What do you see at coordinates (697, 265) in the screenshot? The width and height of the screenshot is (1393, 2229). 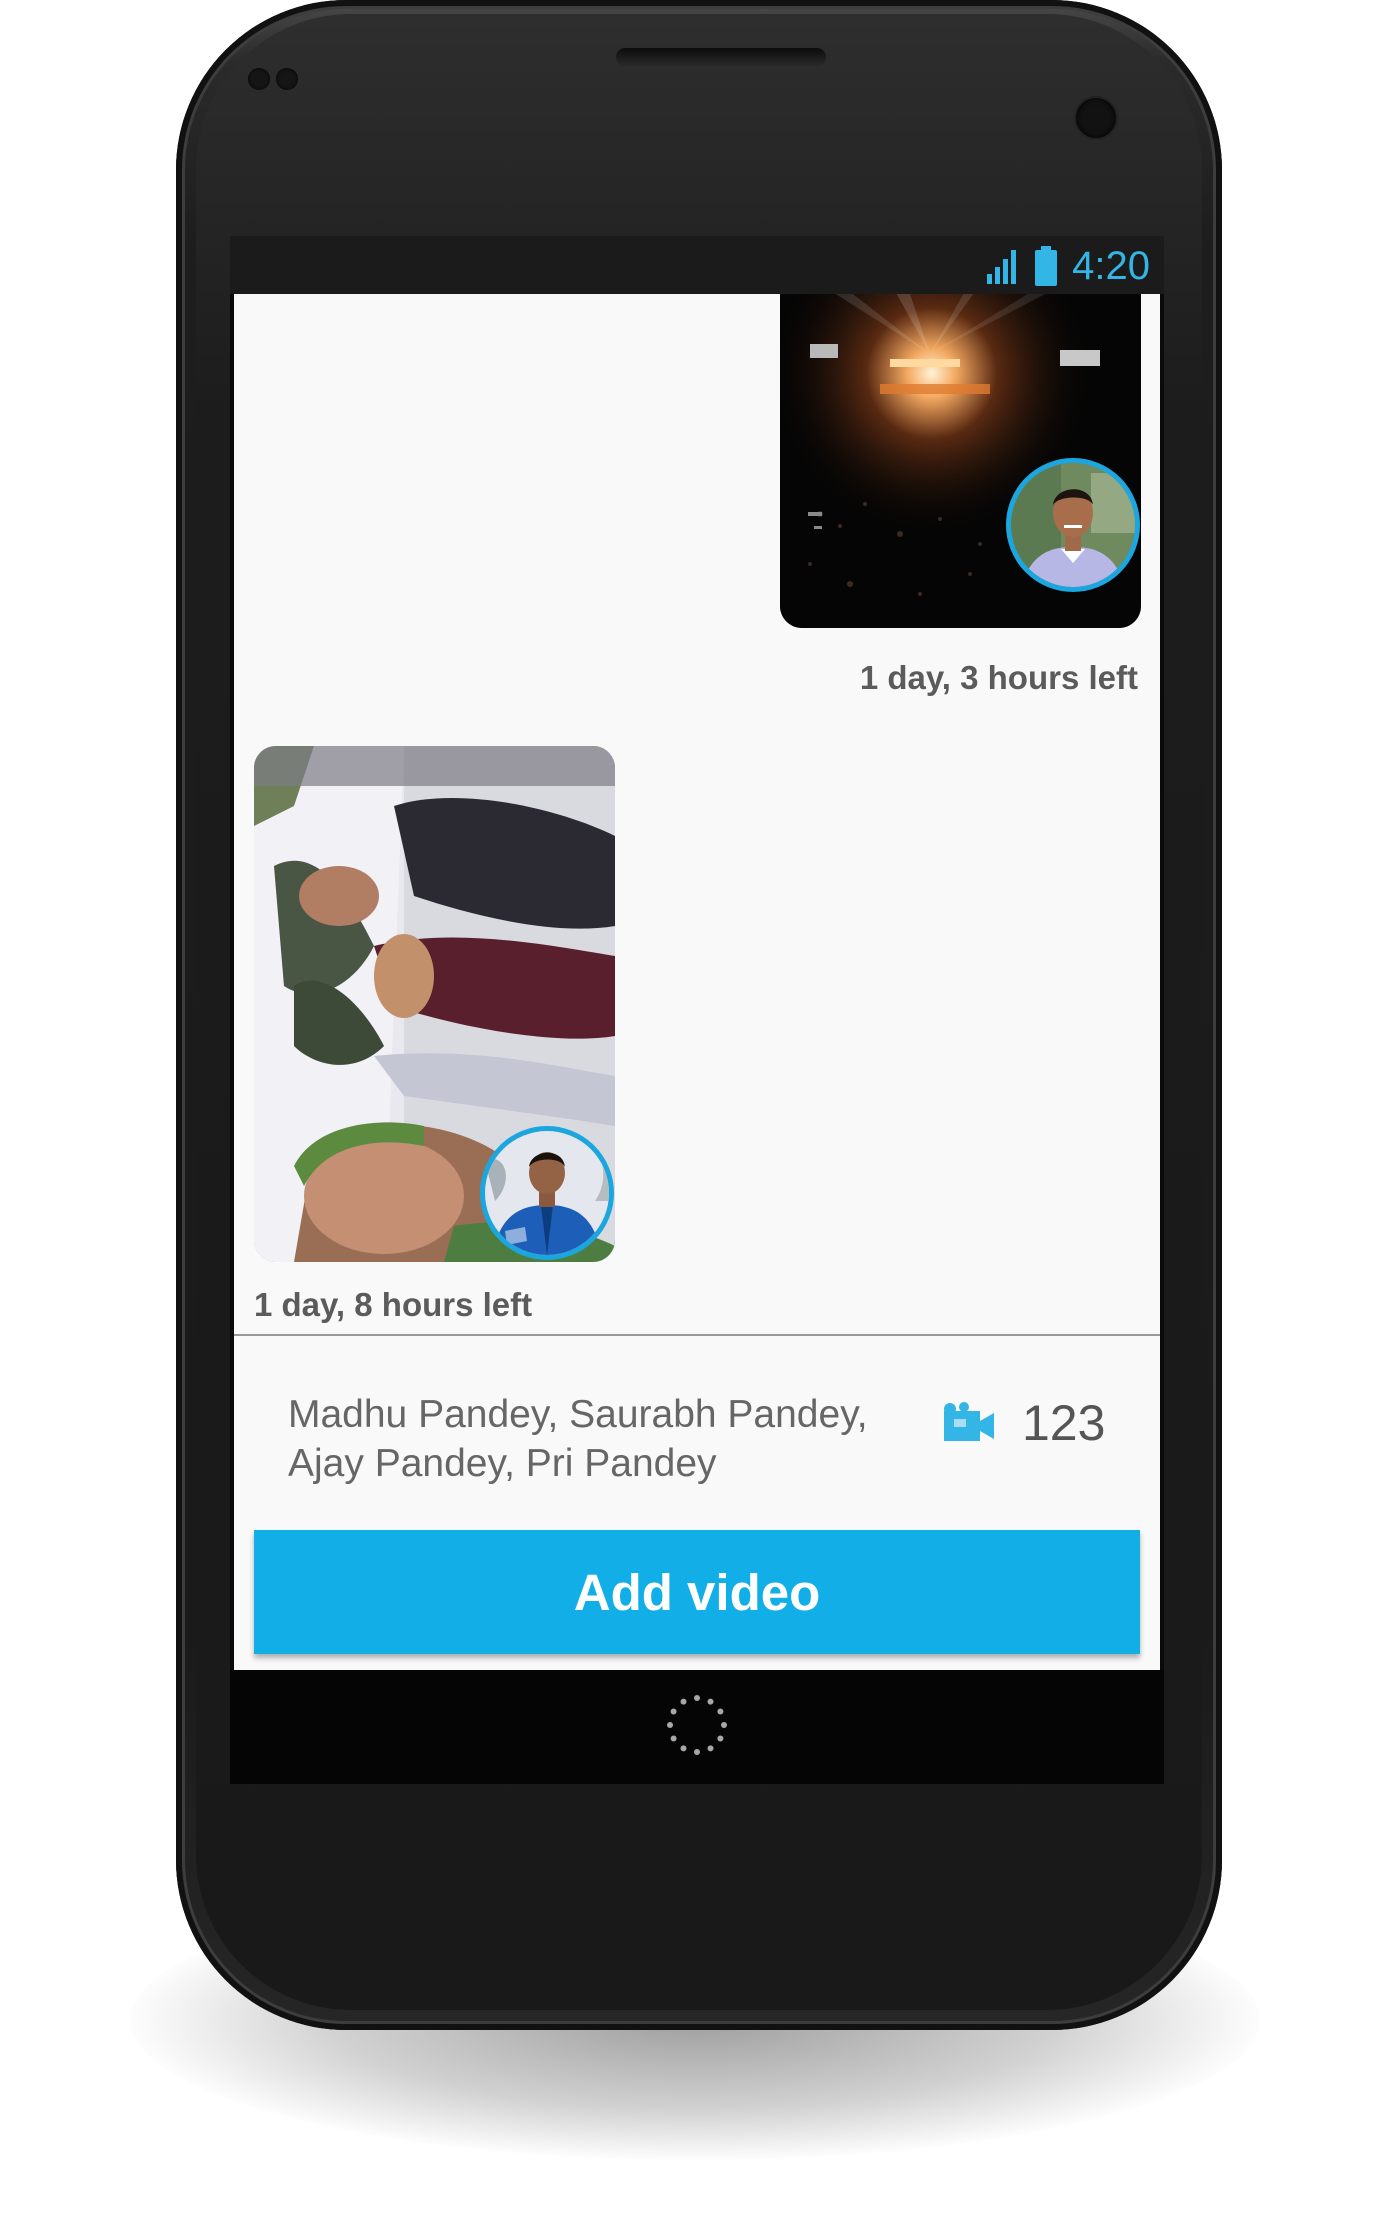 I see `status-bar: 4:20` at bounding box center [697, 265].